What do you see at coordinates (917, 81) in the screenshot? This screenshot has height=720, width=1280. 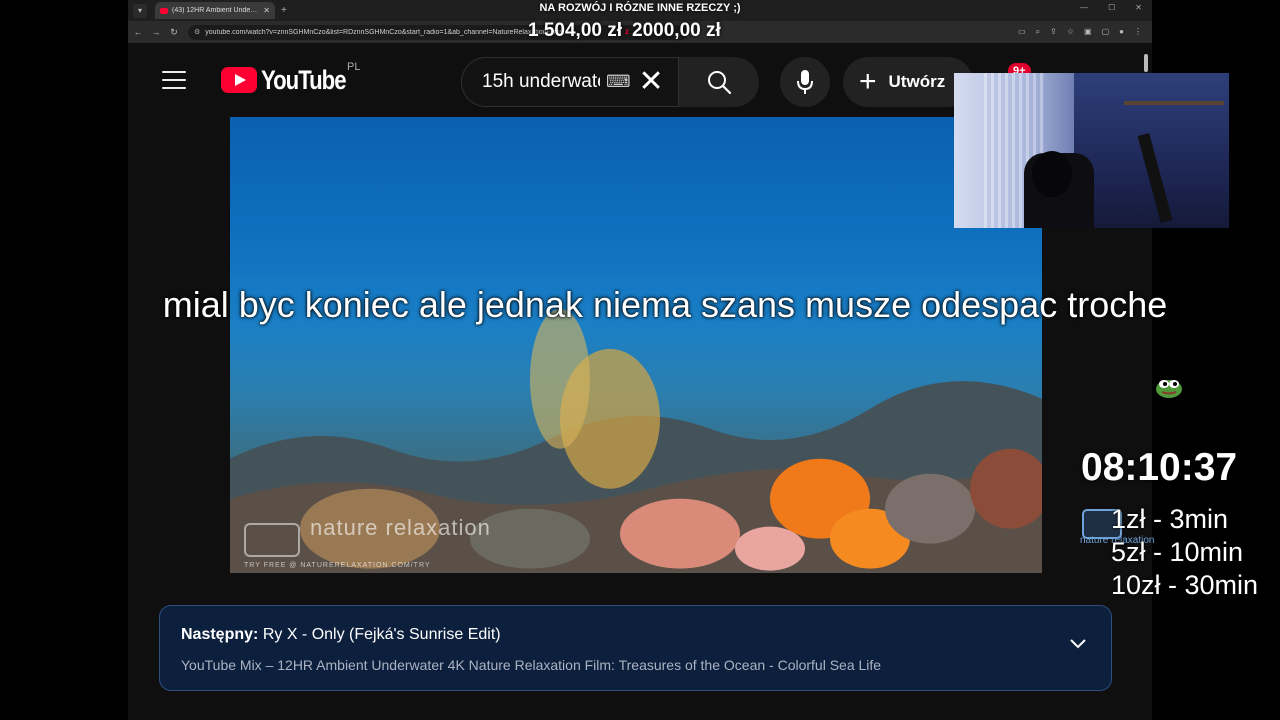 I see `create-label: Utwórz` at bounding box center [917, 81].